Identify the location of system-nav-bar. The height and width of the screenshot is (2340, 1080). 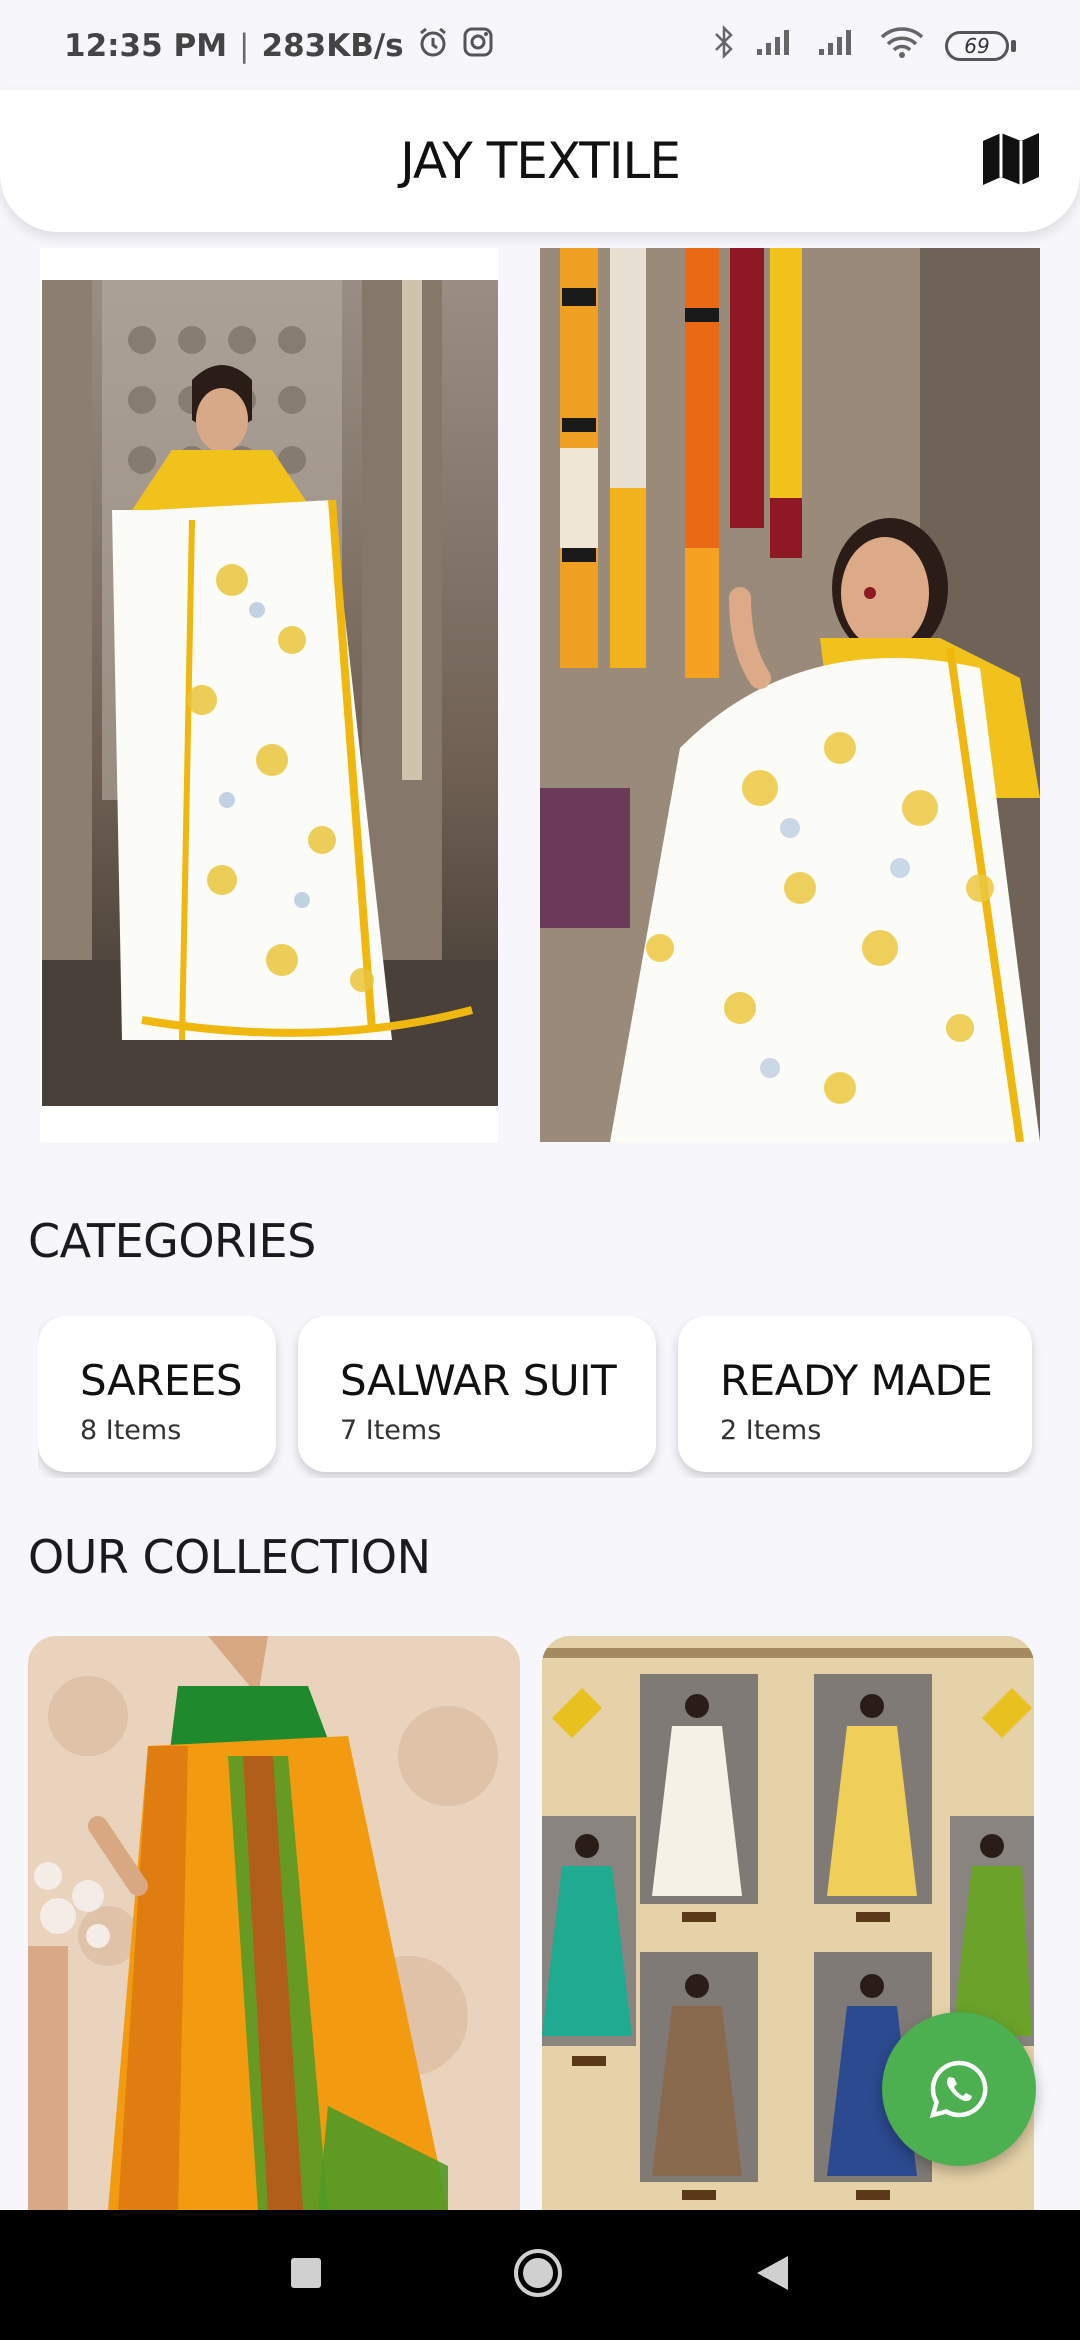
(540, 2275).